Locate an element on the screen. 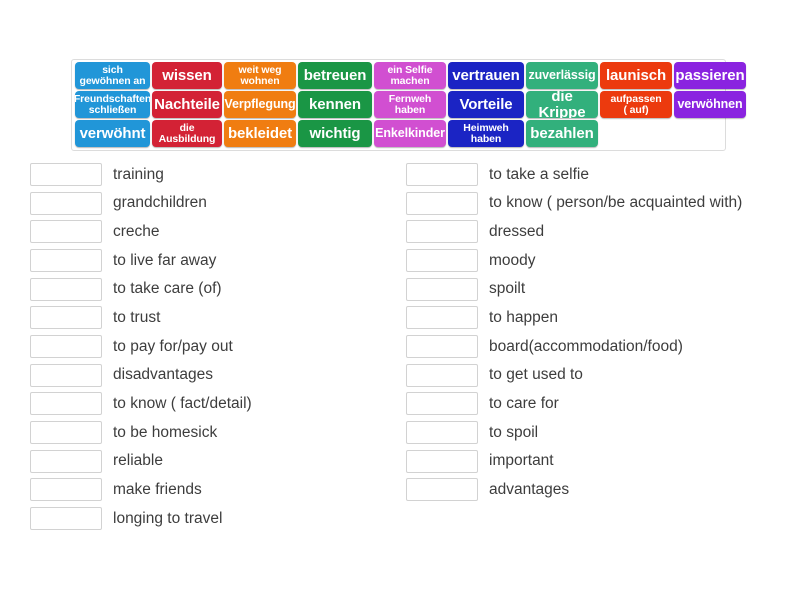  word-tile: vertrauen is located at coordinates (486, 75).